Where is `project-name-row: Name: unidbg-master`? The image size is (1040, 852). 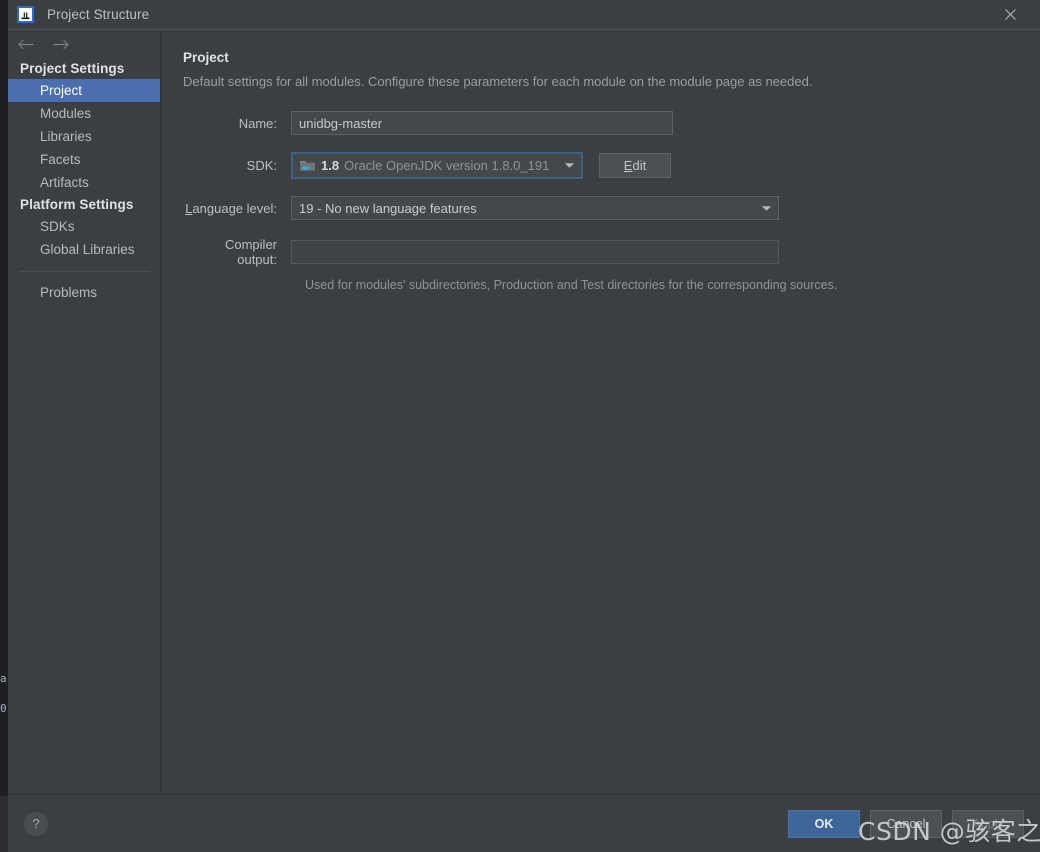 project-name-row: Name: unidbg-master is located at coordinates (611, 123).